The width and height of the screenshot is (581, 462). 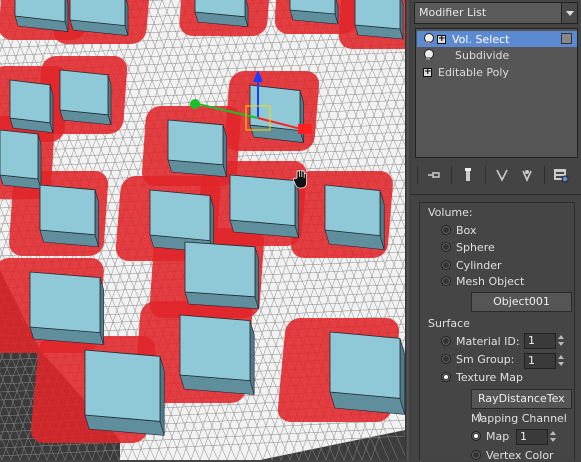 I want to click on modifier-list-label: Modifier List, so click(x=453, y=12).